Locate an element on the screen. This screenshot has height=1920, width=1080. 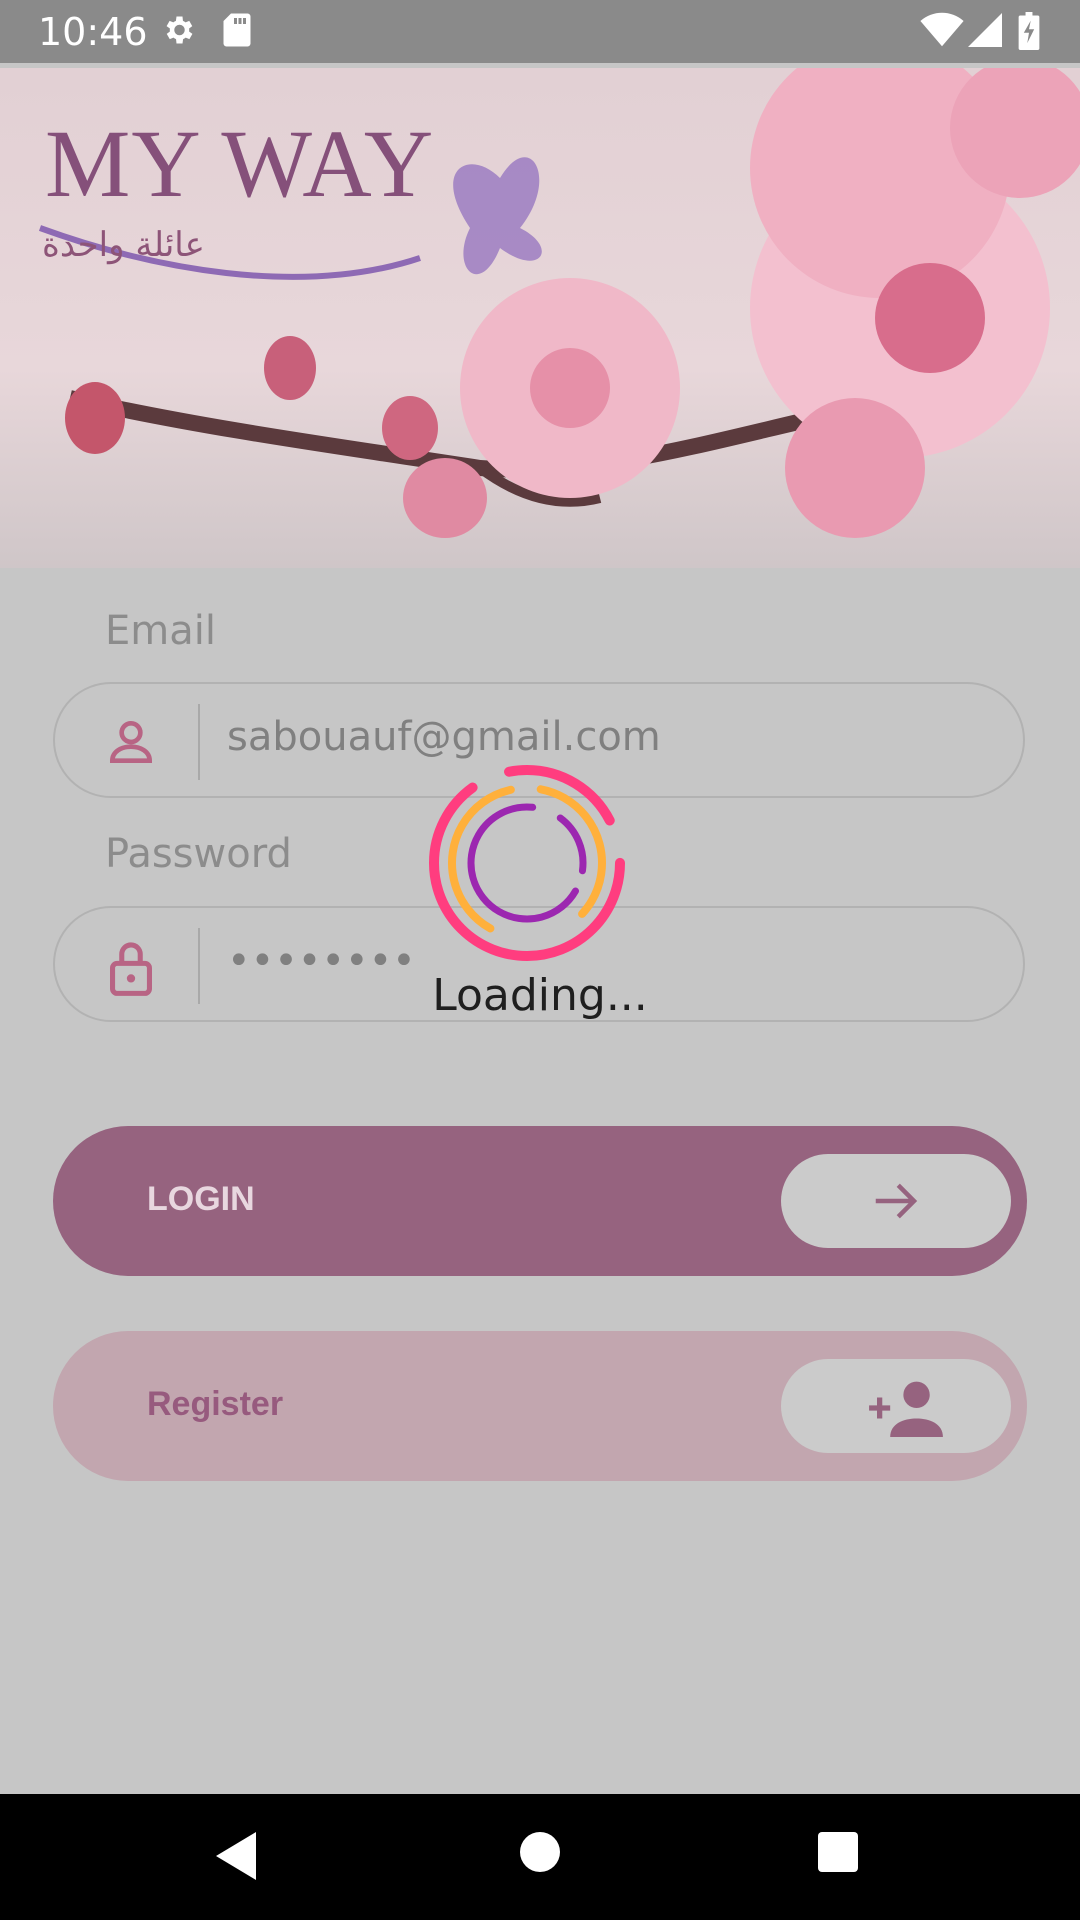
login-arrow-pill is located at coordinates (896, 1201).